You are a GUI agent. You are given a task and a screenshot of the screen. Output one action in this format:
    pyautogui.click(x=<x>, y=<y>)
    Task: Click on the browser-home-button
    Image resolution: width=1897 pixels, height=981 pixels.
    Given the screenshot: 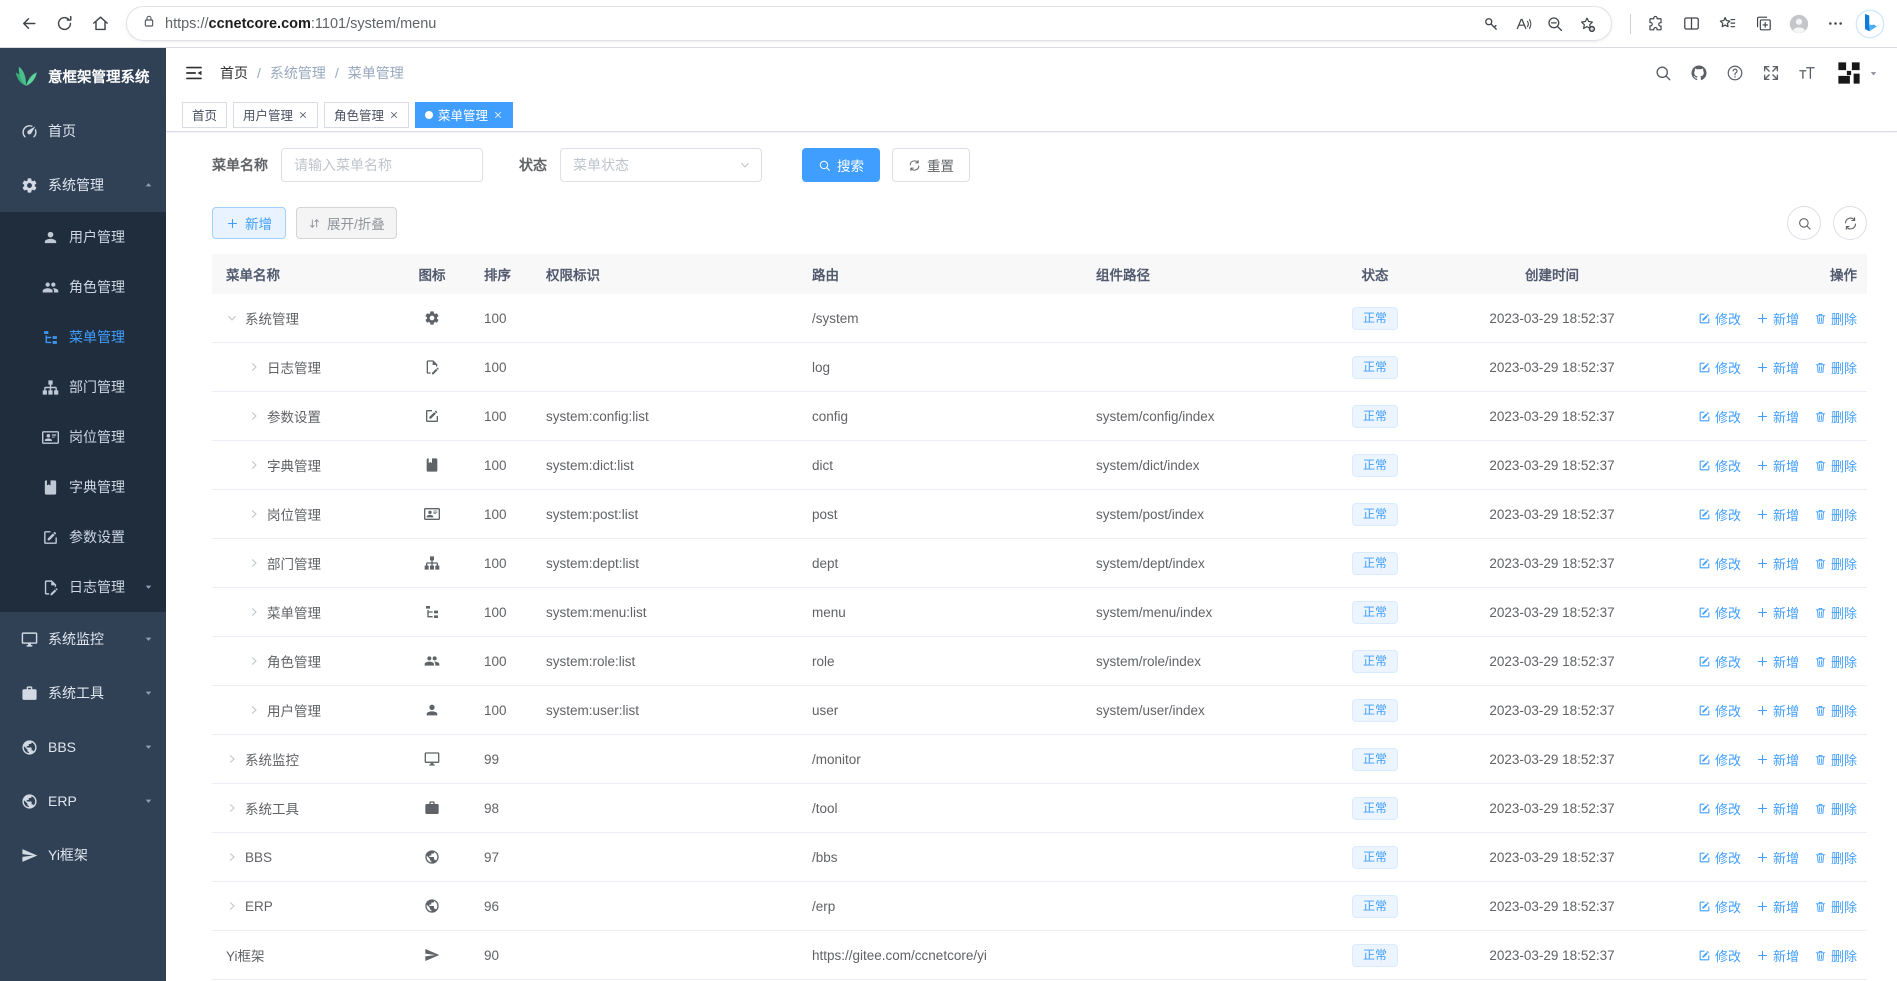 What is the action you would take?
    pyautogui.click(x=100, y=24)
    